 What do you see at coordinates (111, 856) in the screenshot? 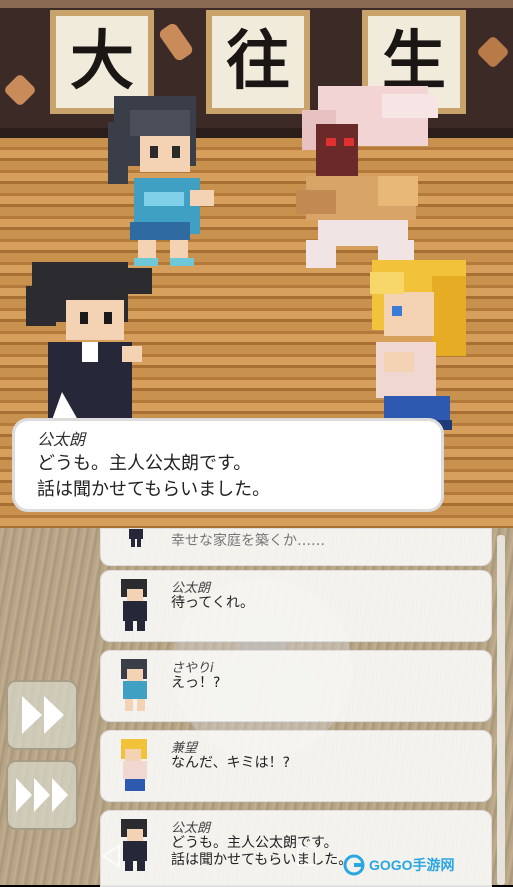
I see `back-triangle-icon` at bounding box center [111, 856].